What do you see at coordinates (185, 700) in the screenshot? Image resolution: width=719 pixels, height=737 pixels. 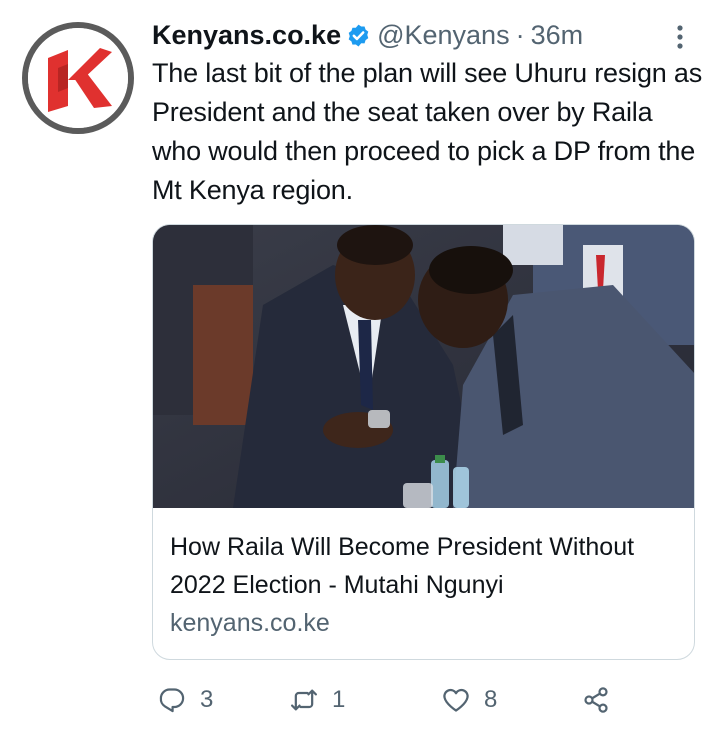 I see `reply-button: 3` at bounding box center [185, 700].